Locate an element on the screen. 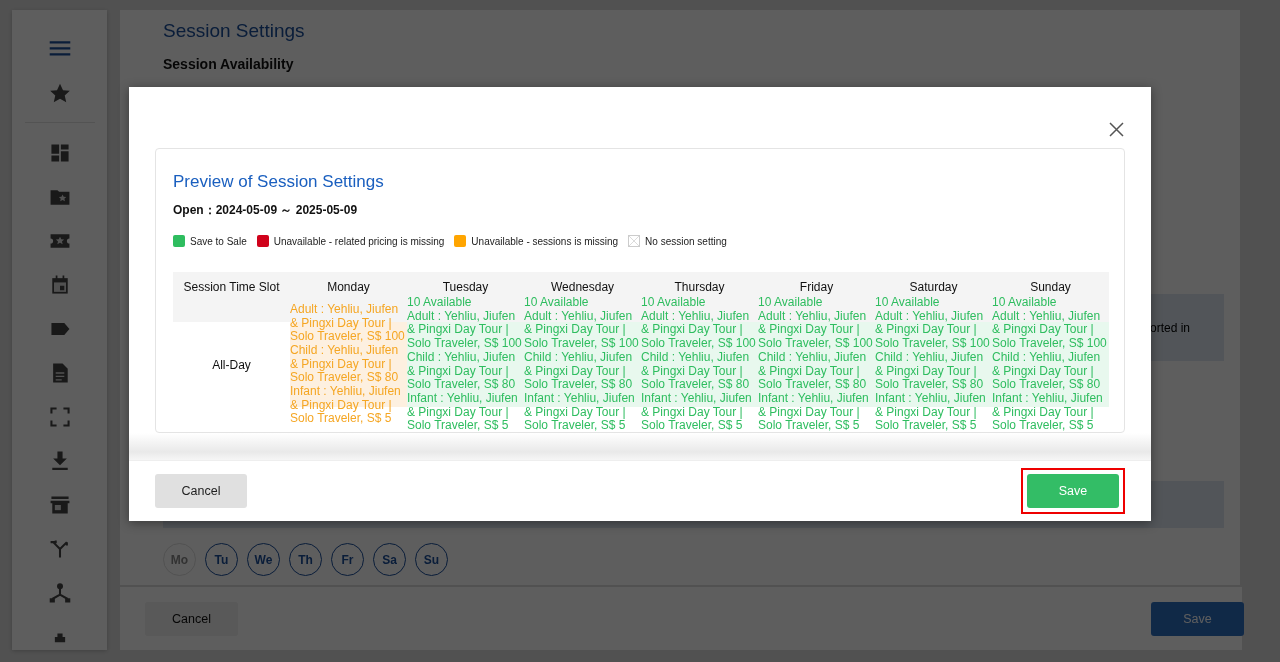 The image size is (1280, 662). legend-label: Unavailable - related pricing is missing is located at coordinates (359, 241).